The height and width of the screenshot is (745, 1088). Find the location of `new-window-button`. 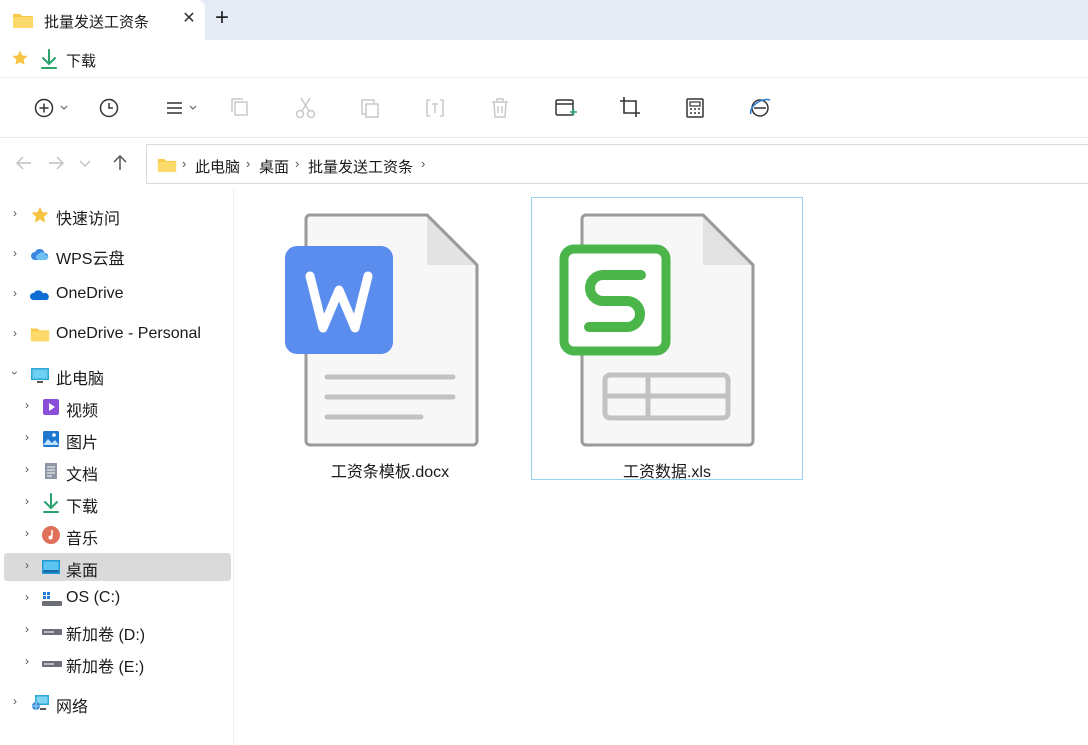

new-window-button is located at coordinates (566, 108).